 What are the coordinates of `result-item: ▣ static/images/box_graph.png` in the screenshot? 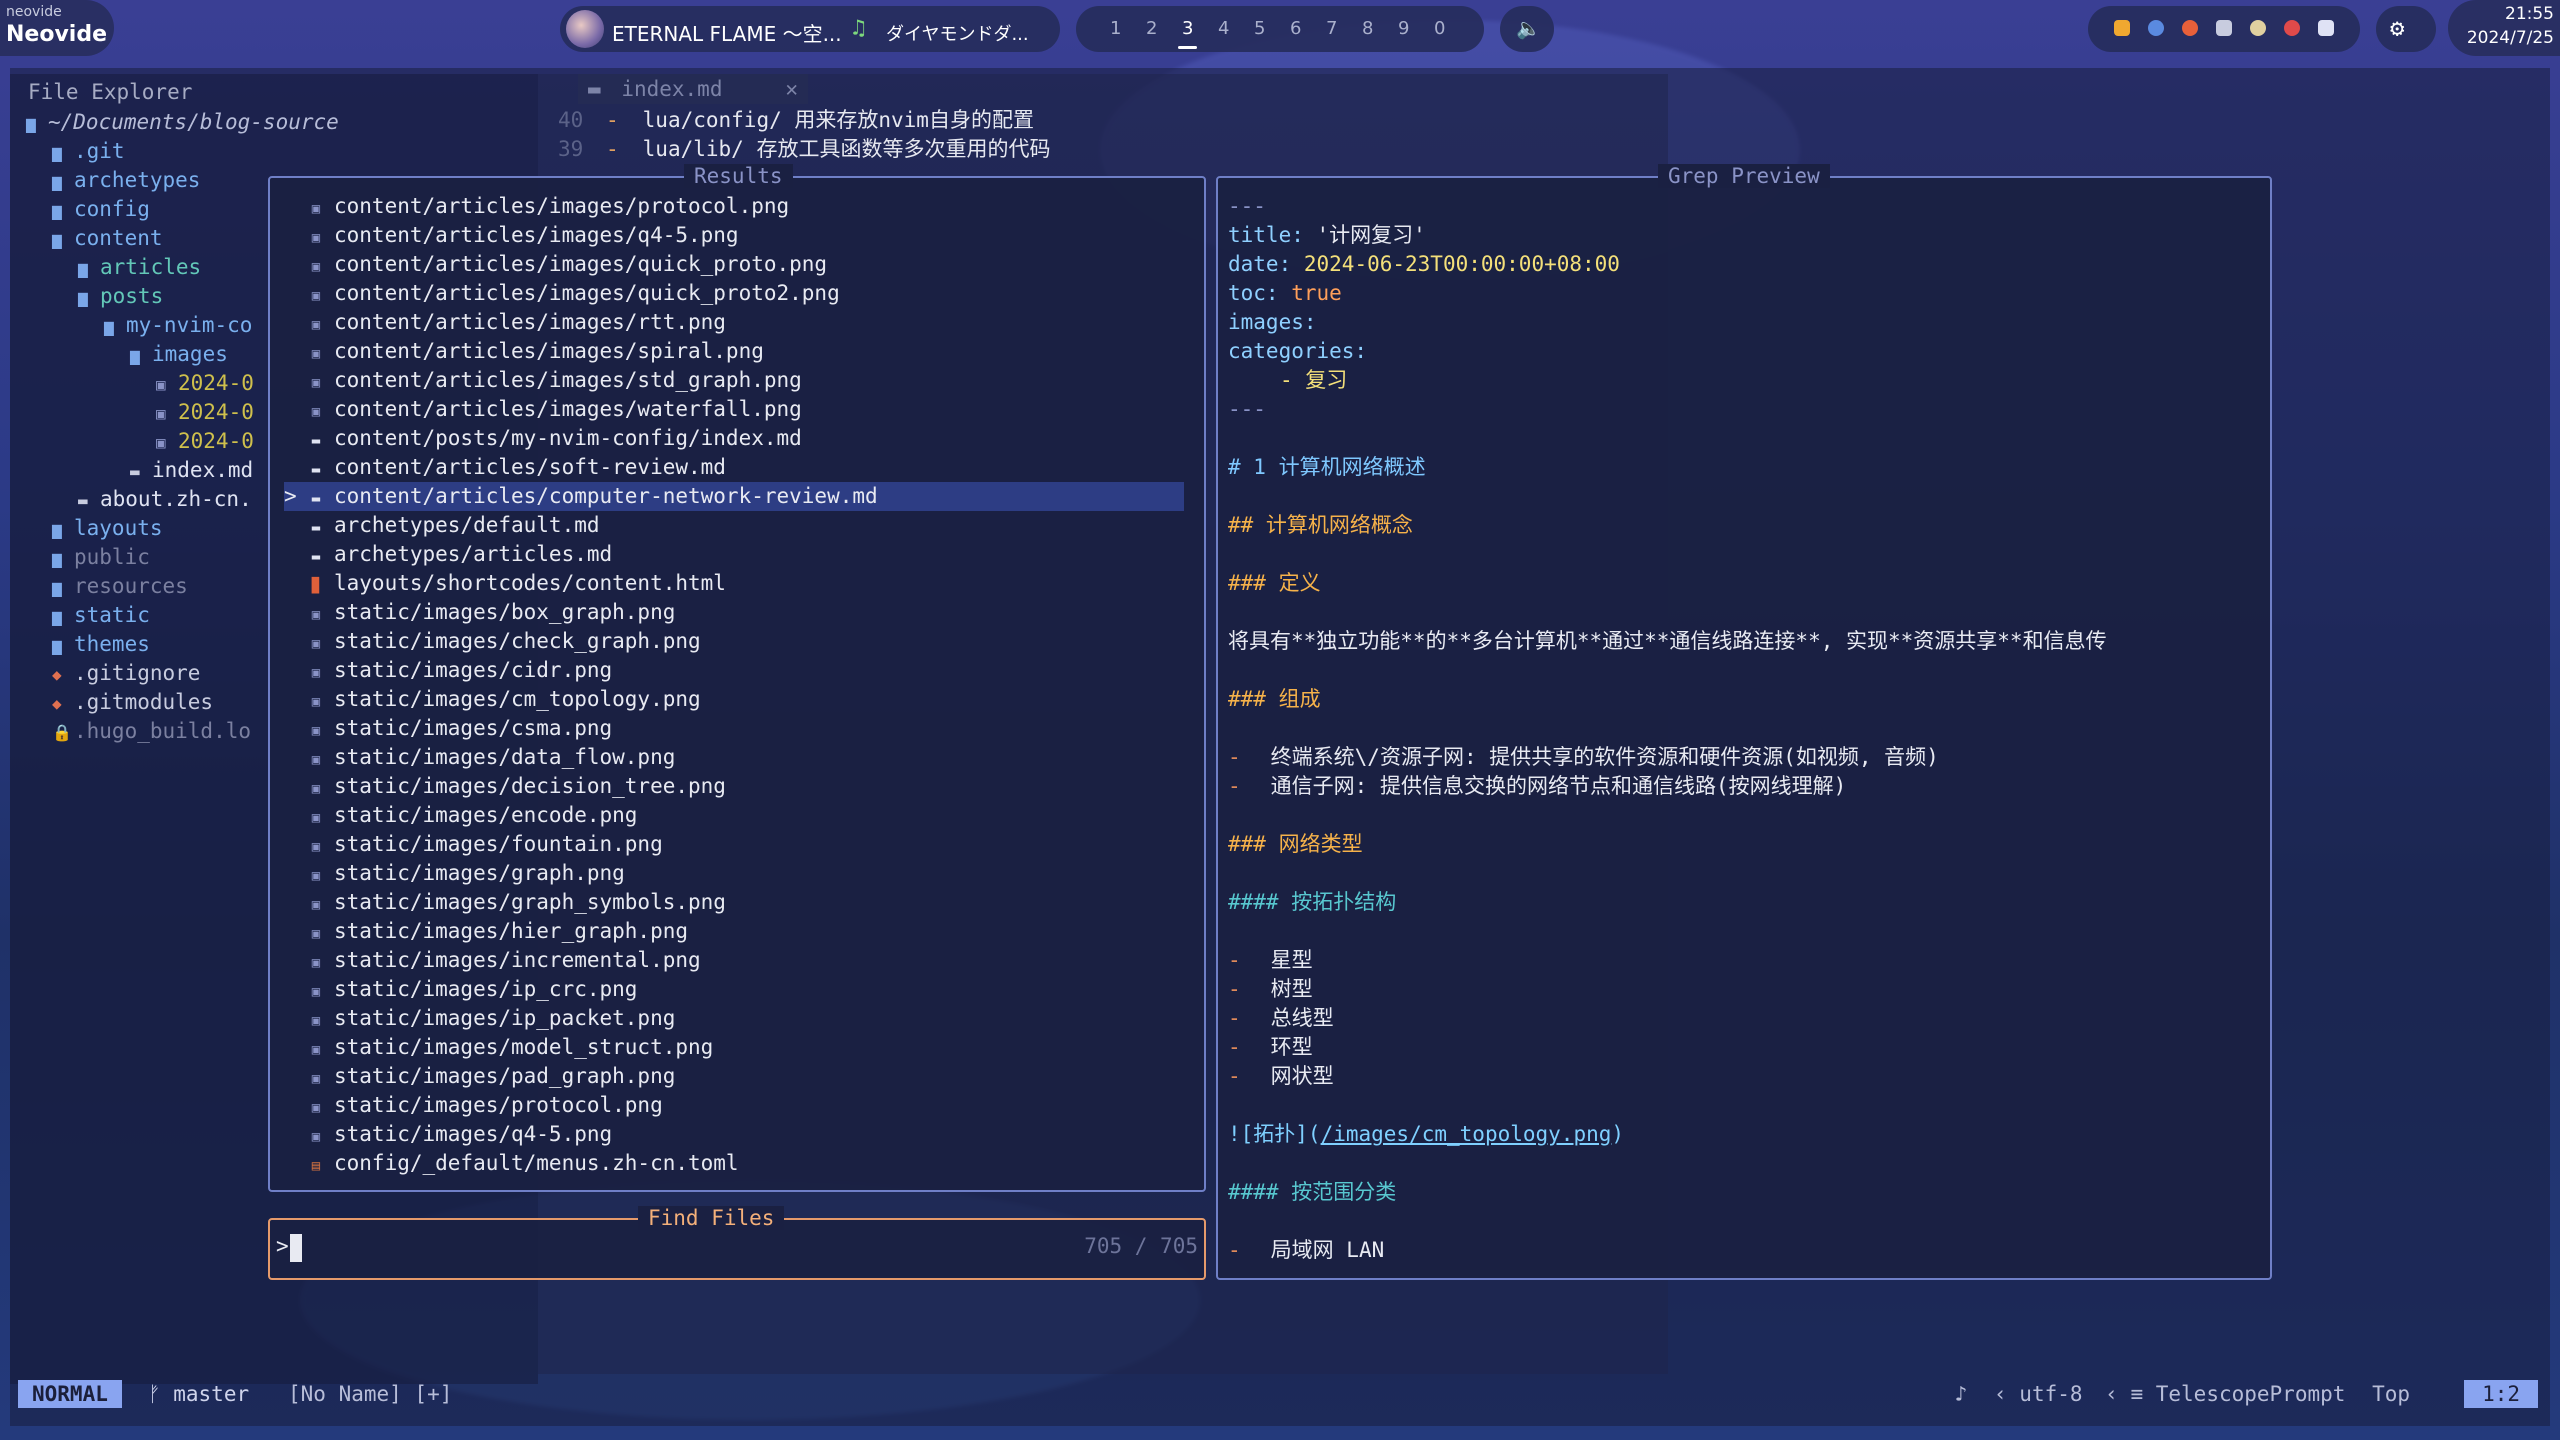 It's located at (734, 612).